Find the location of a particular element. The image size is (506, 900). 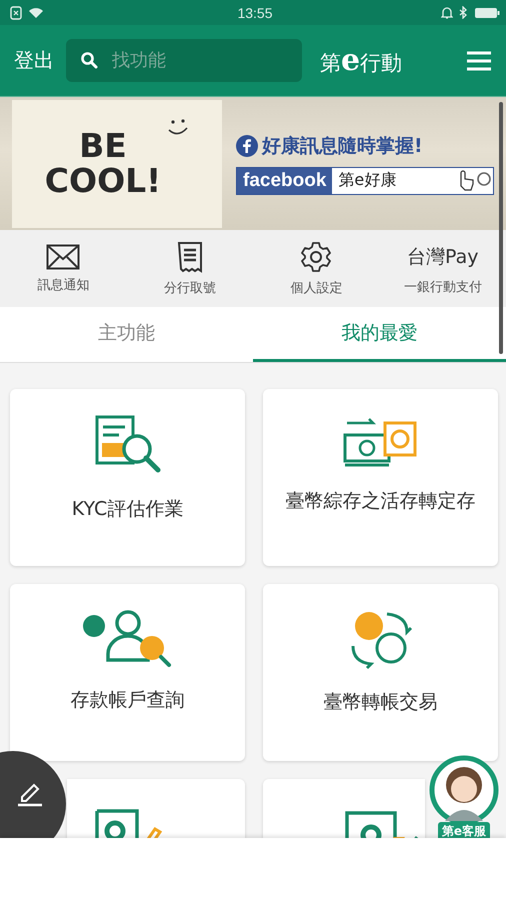

shortcut-item: 分行取號 is located at coordinates (189, 268).